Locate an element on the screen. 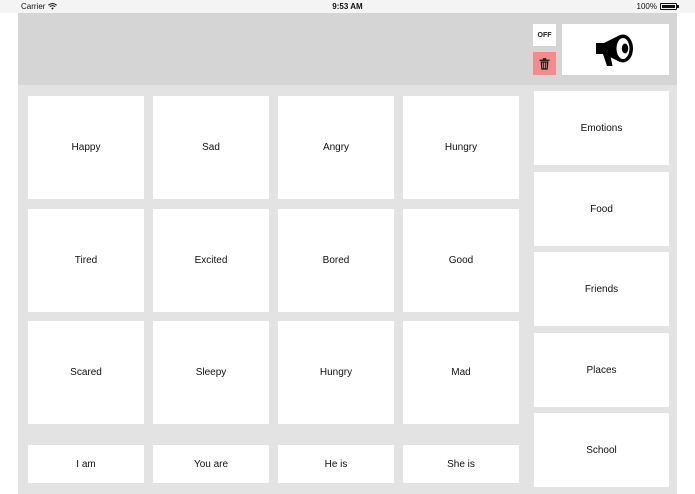 Image resolution: width=695 pixels, height=494 pixels. word-tile: Good is located at coordinates (461, 260).